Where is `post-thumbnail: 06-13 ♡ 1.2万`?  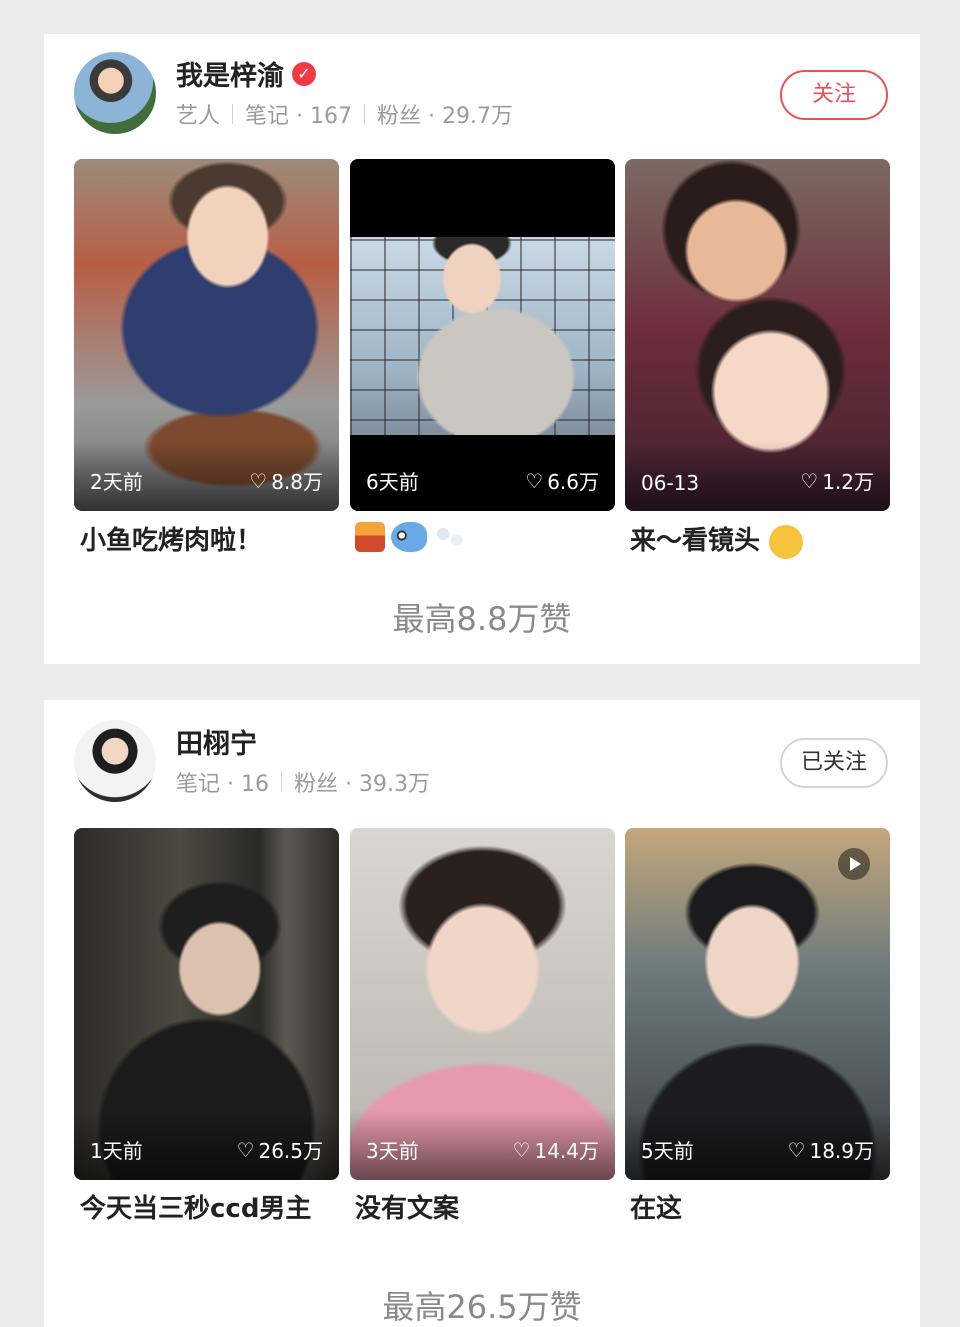
post-thumbnail: 06-13 ♡ 1.2万 is located at coordinates (757, 335).